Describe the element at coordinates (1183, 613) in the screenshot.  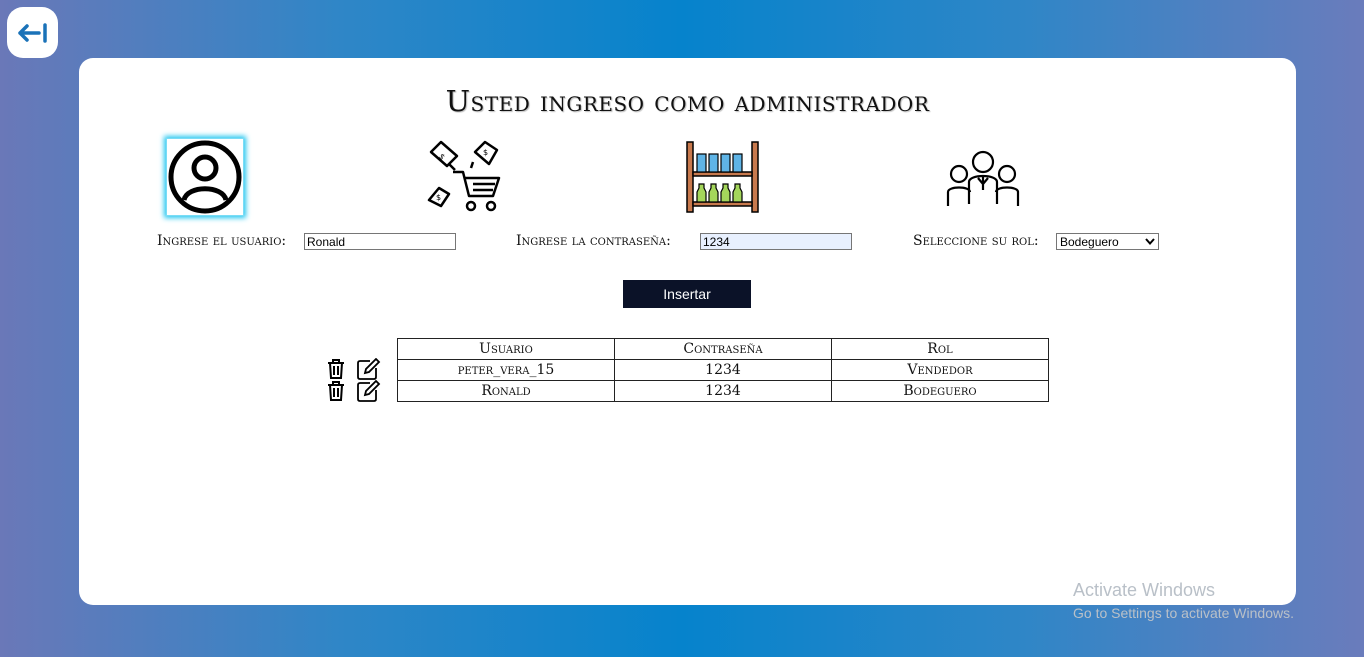
I see `watermark-subtitle: Go to Settings to activate Windows.` at that location.